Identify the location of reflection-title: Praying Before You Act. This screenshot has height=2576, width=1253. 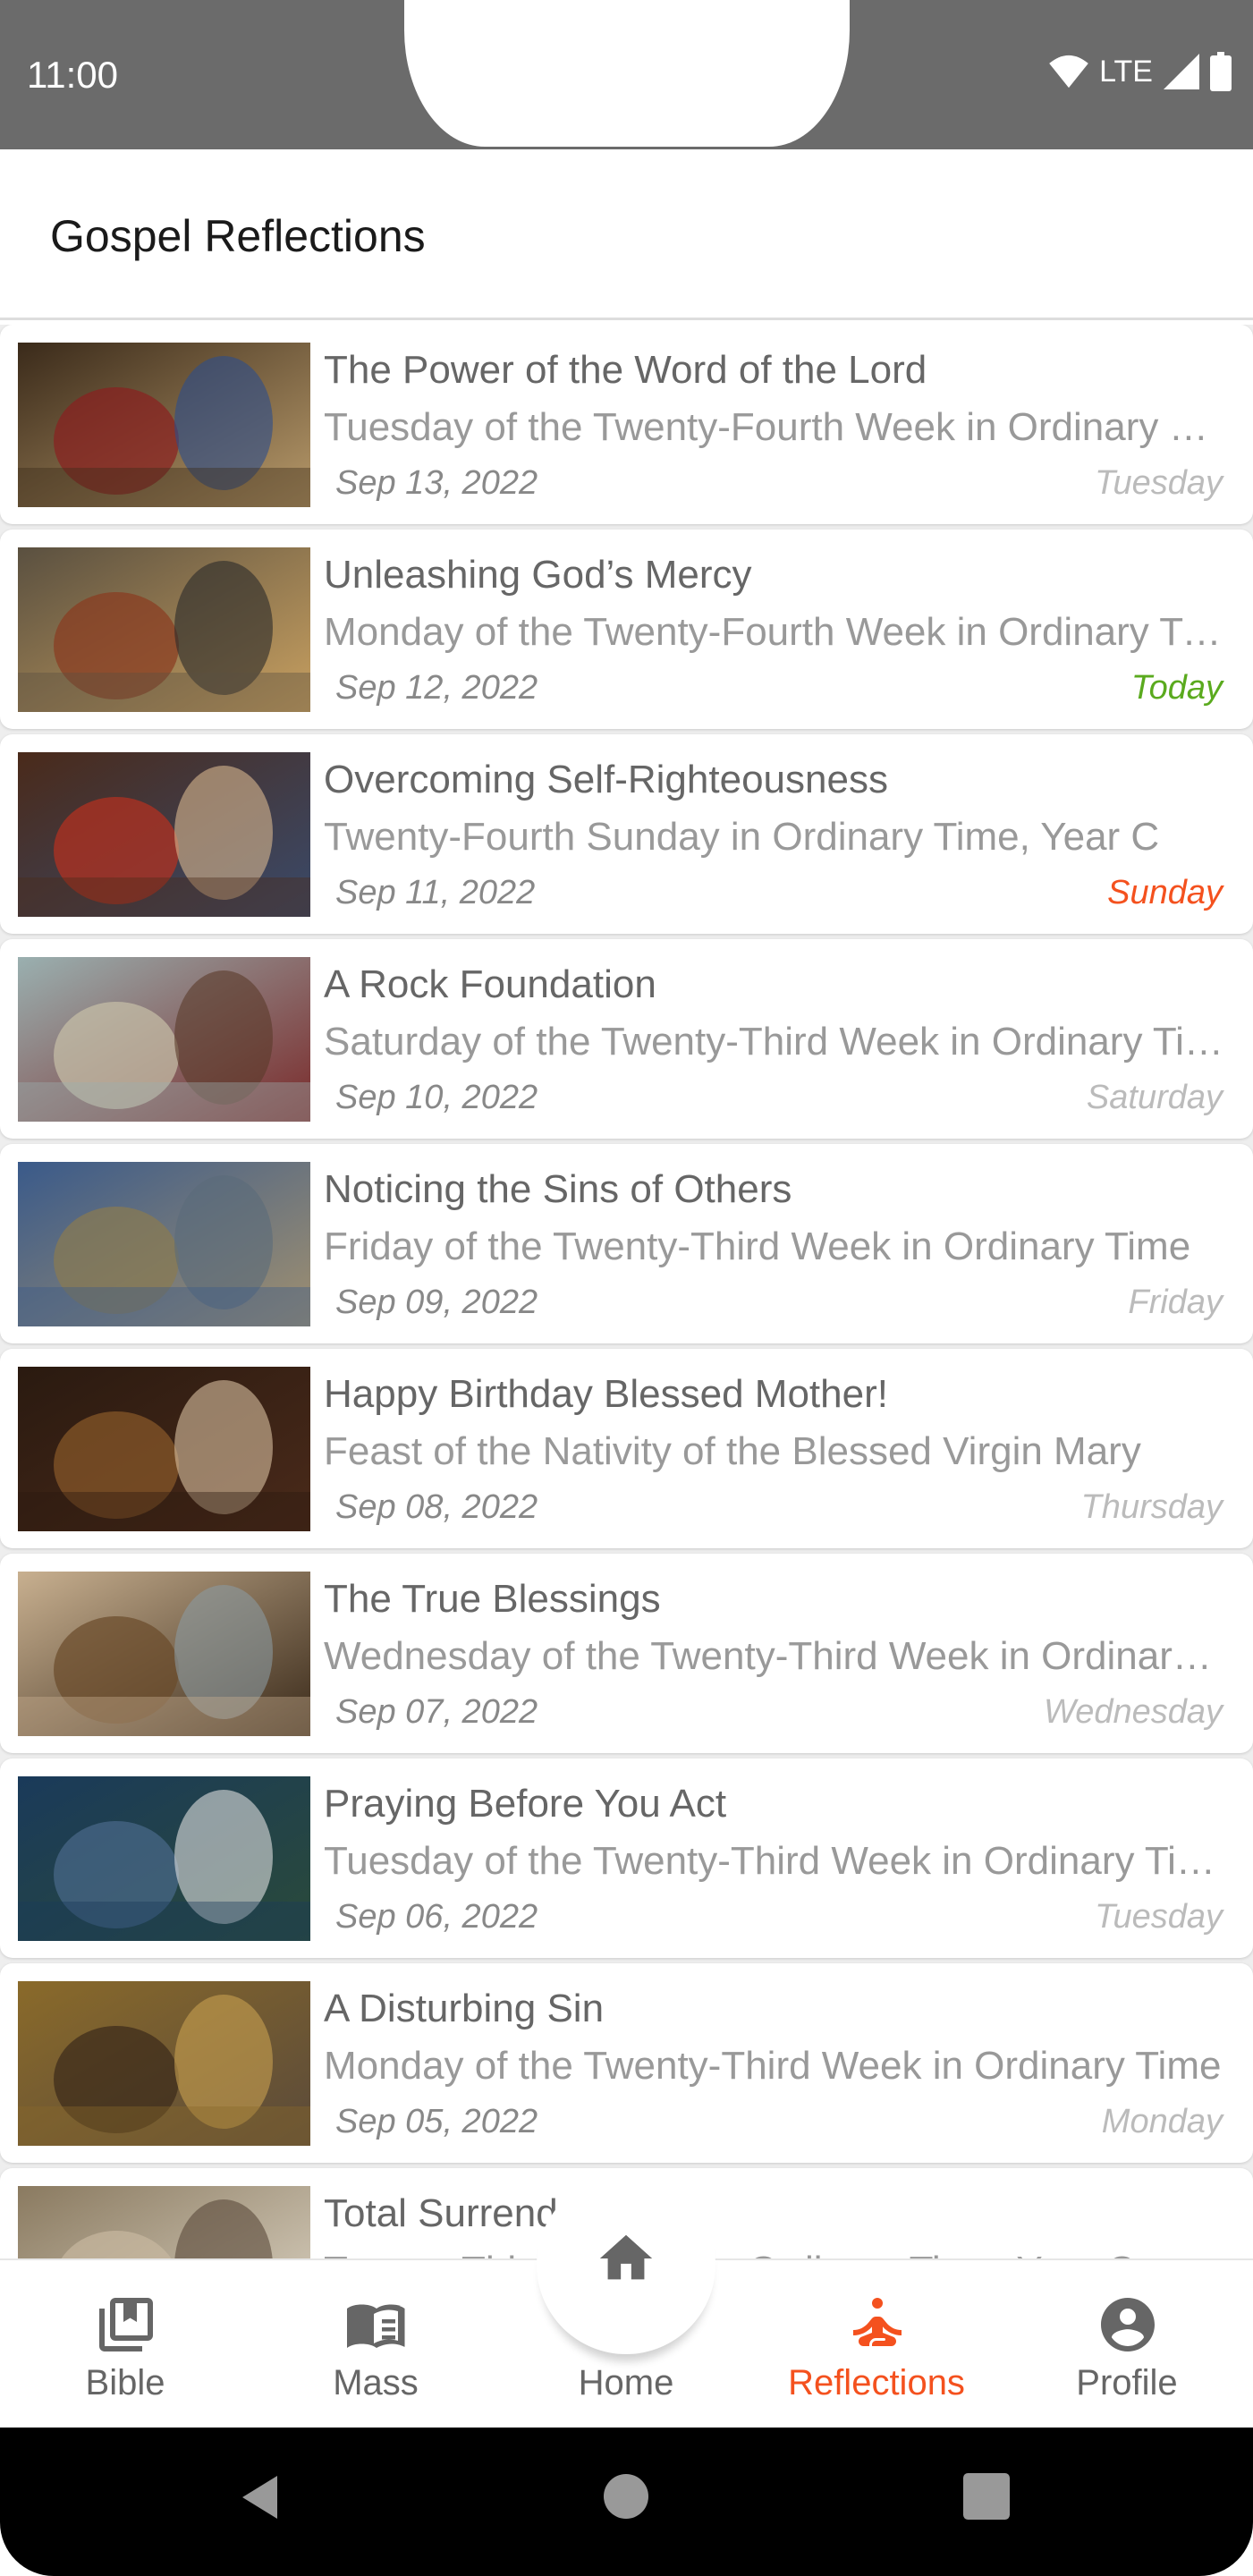
(525, 1804).